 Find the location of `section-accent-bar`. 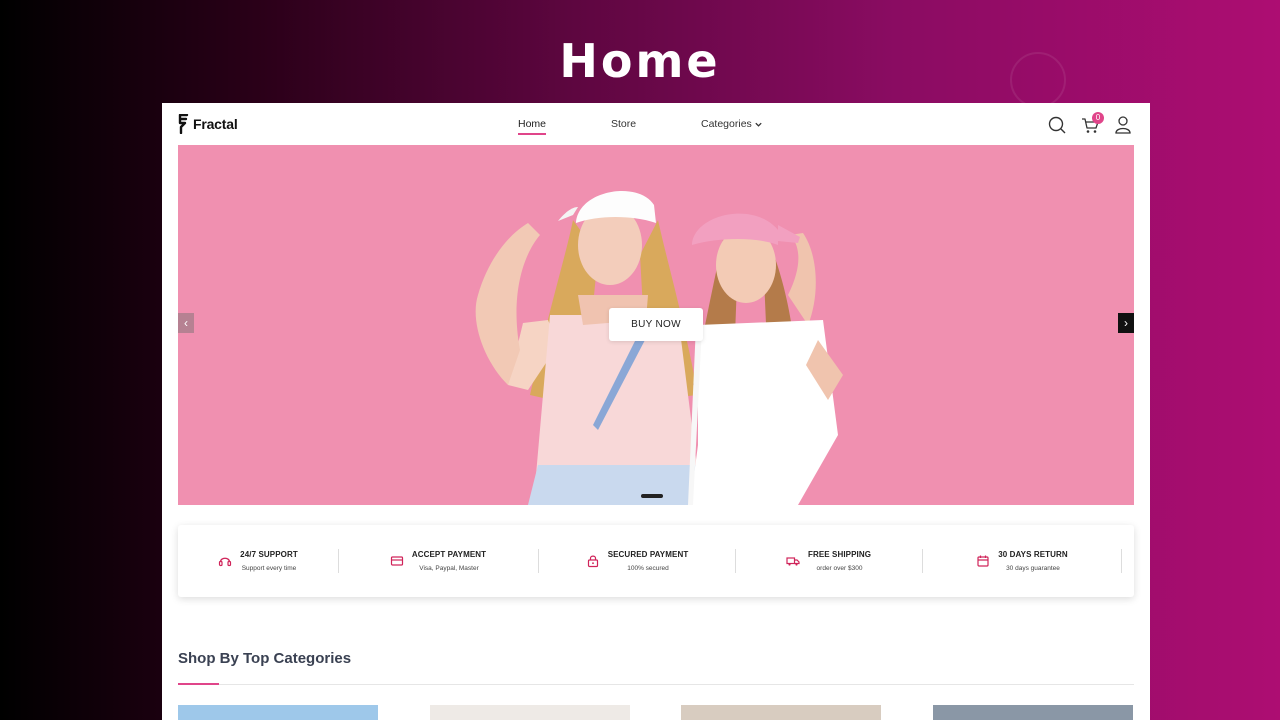

section-accent-bar is located at coordinates (198, 684).